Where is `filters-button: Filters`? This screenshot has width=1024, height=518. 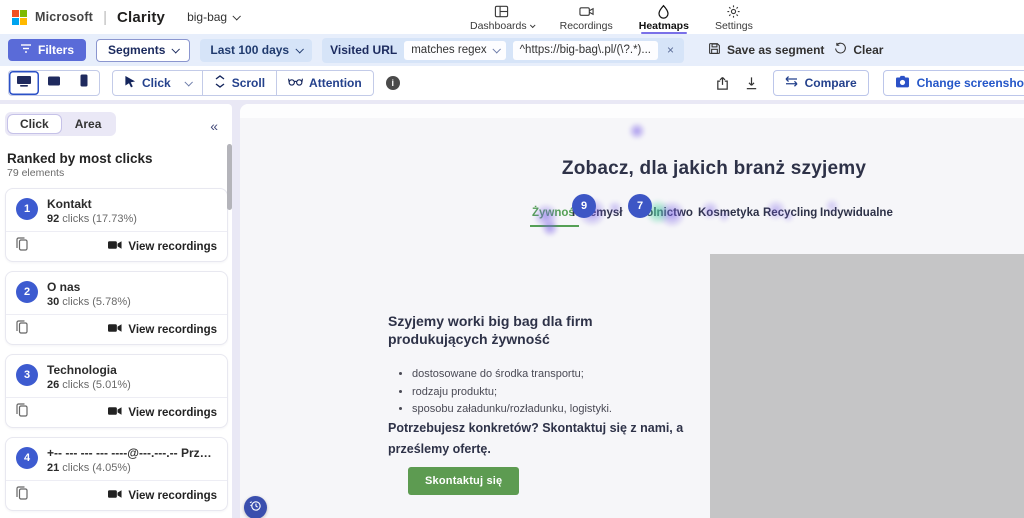
filters-button: Filters is located at coordinates (47, 50).